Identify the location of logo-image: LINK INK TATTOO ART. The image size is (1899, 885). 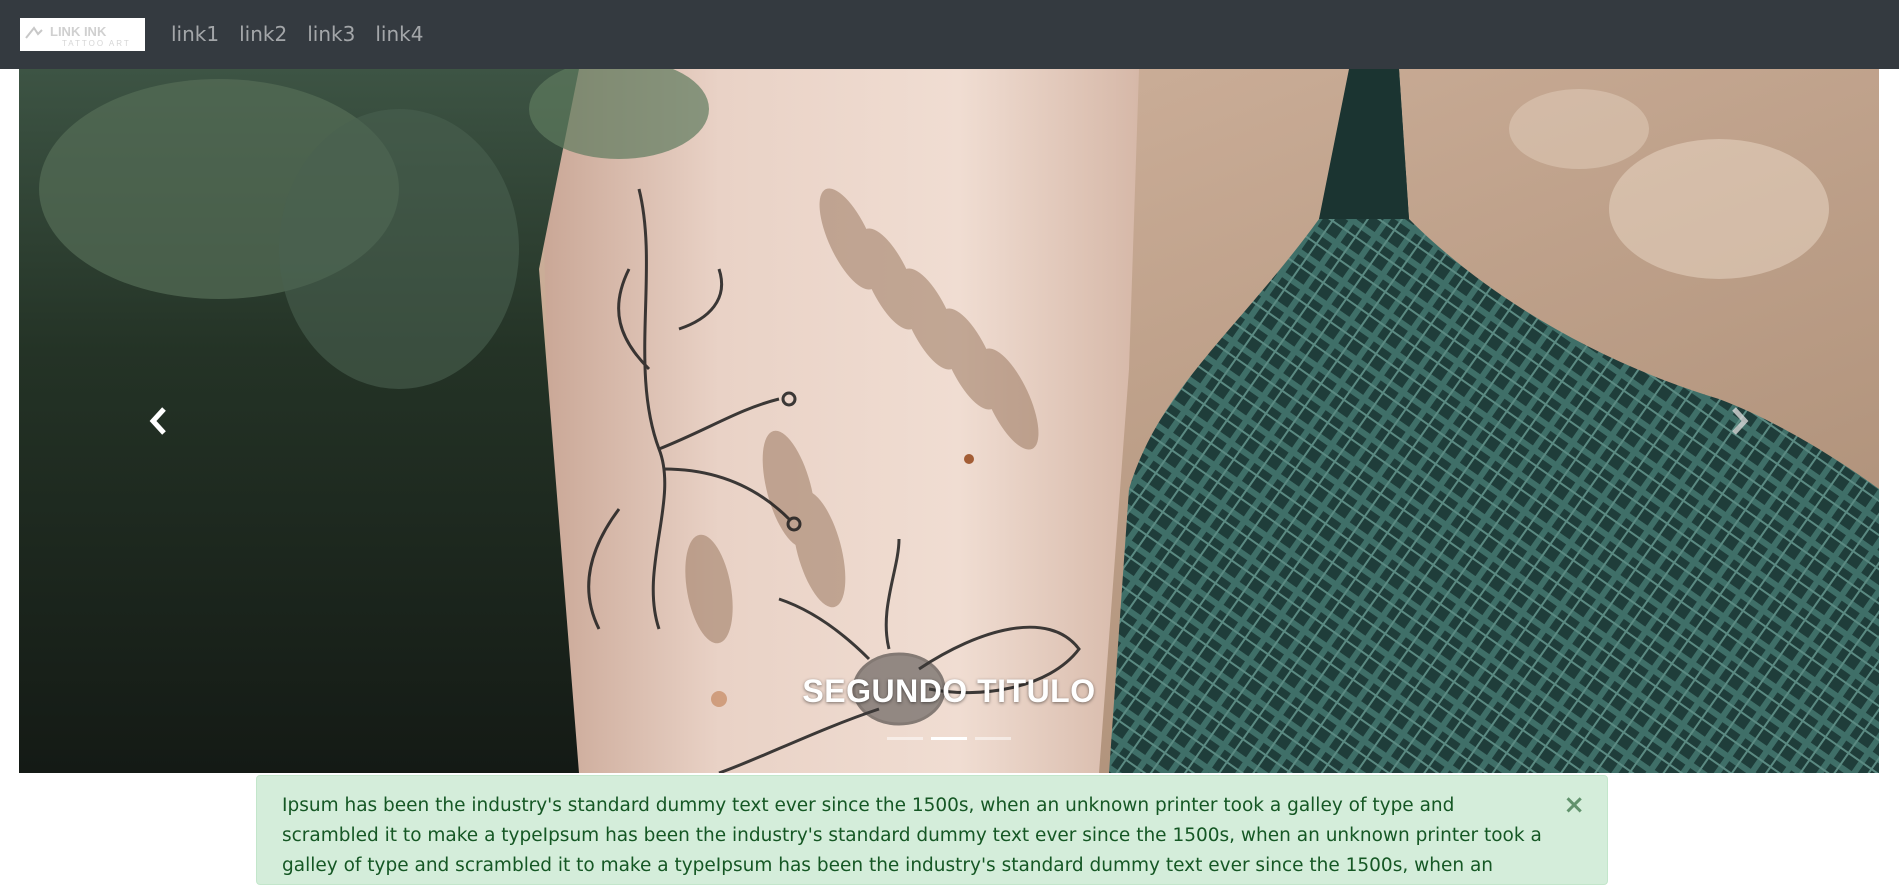
(82, 34).